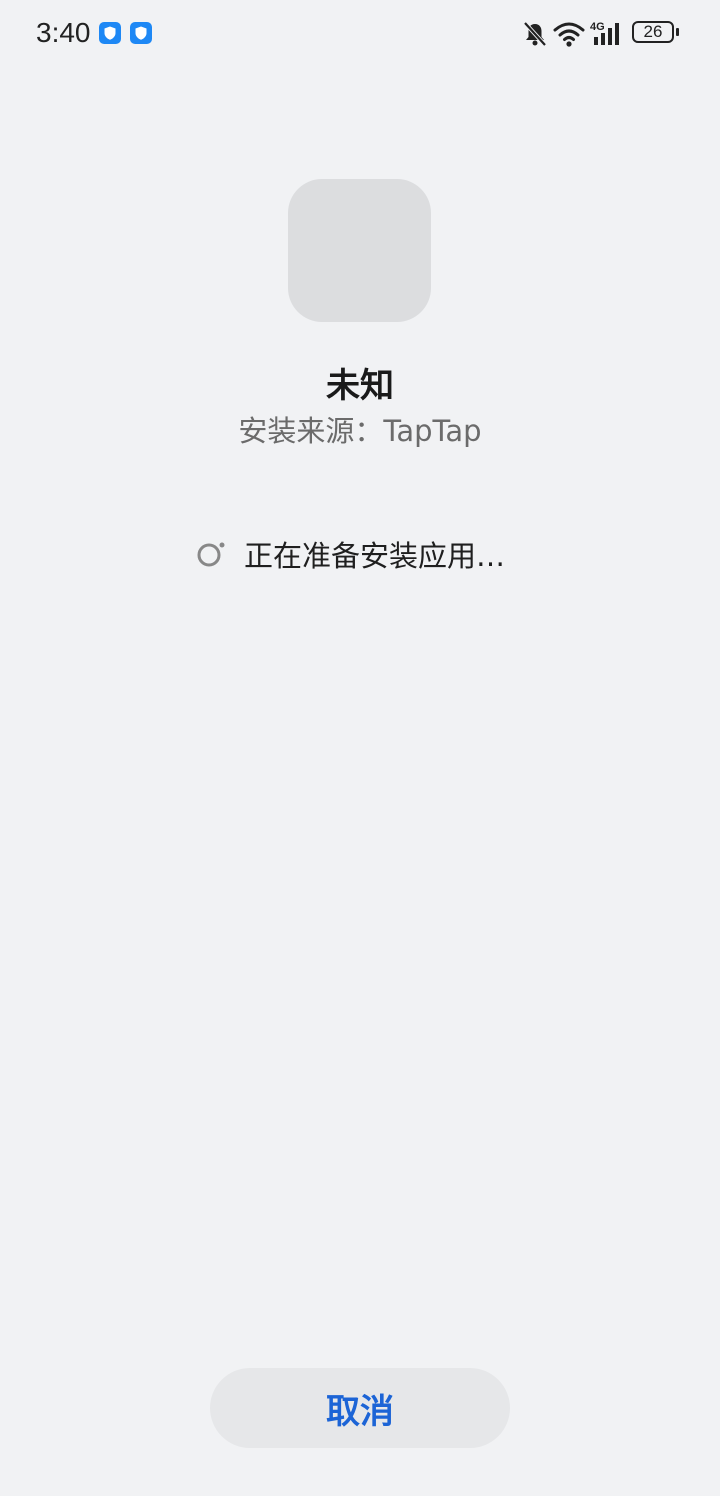 The width and height of the screenshot is (720, 1496). What do you see at coordinates (597, 27) in the screenshot?
I see `svg-text: 4G` at bounding box center [597, 27].